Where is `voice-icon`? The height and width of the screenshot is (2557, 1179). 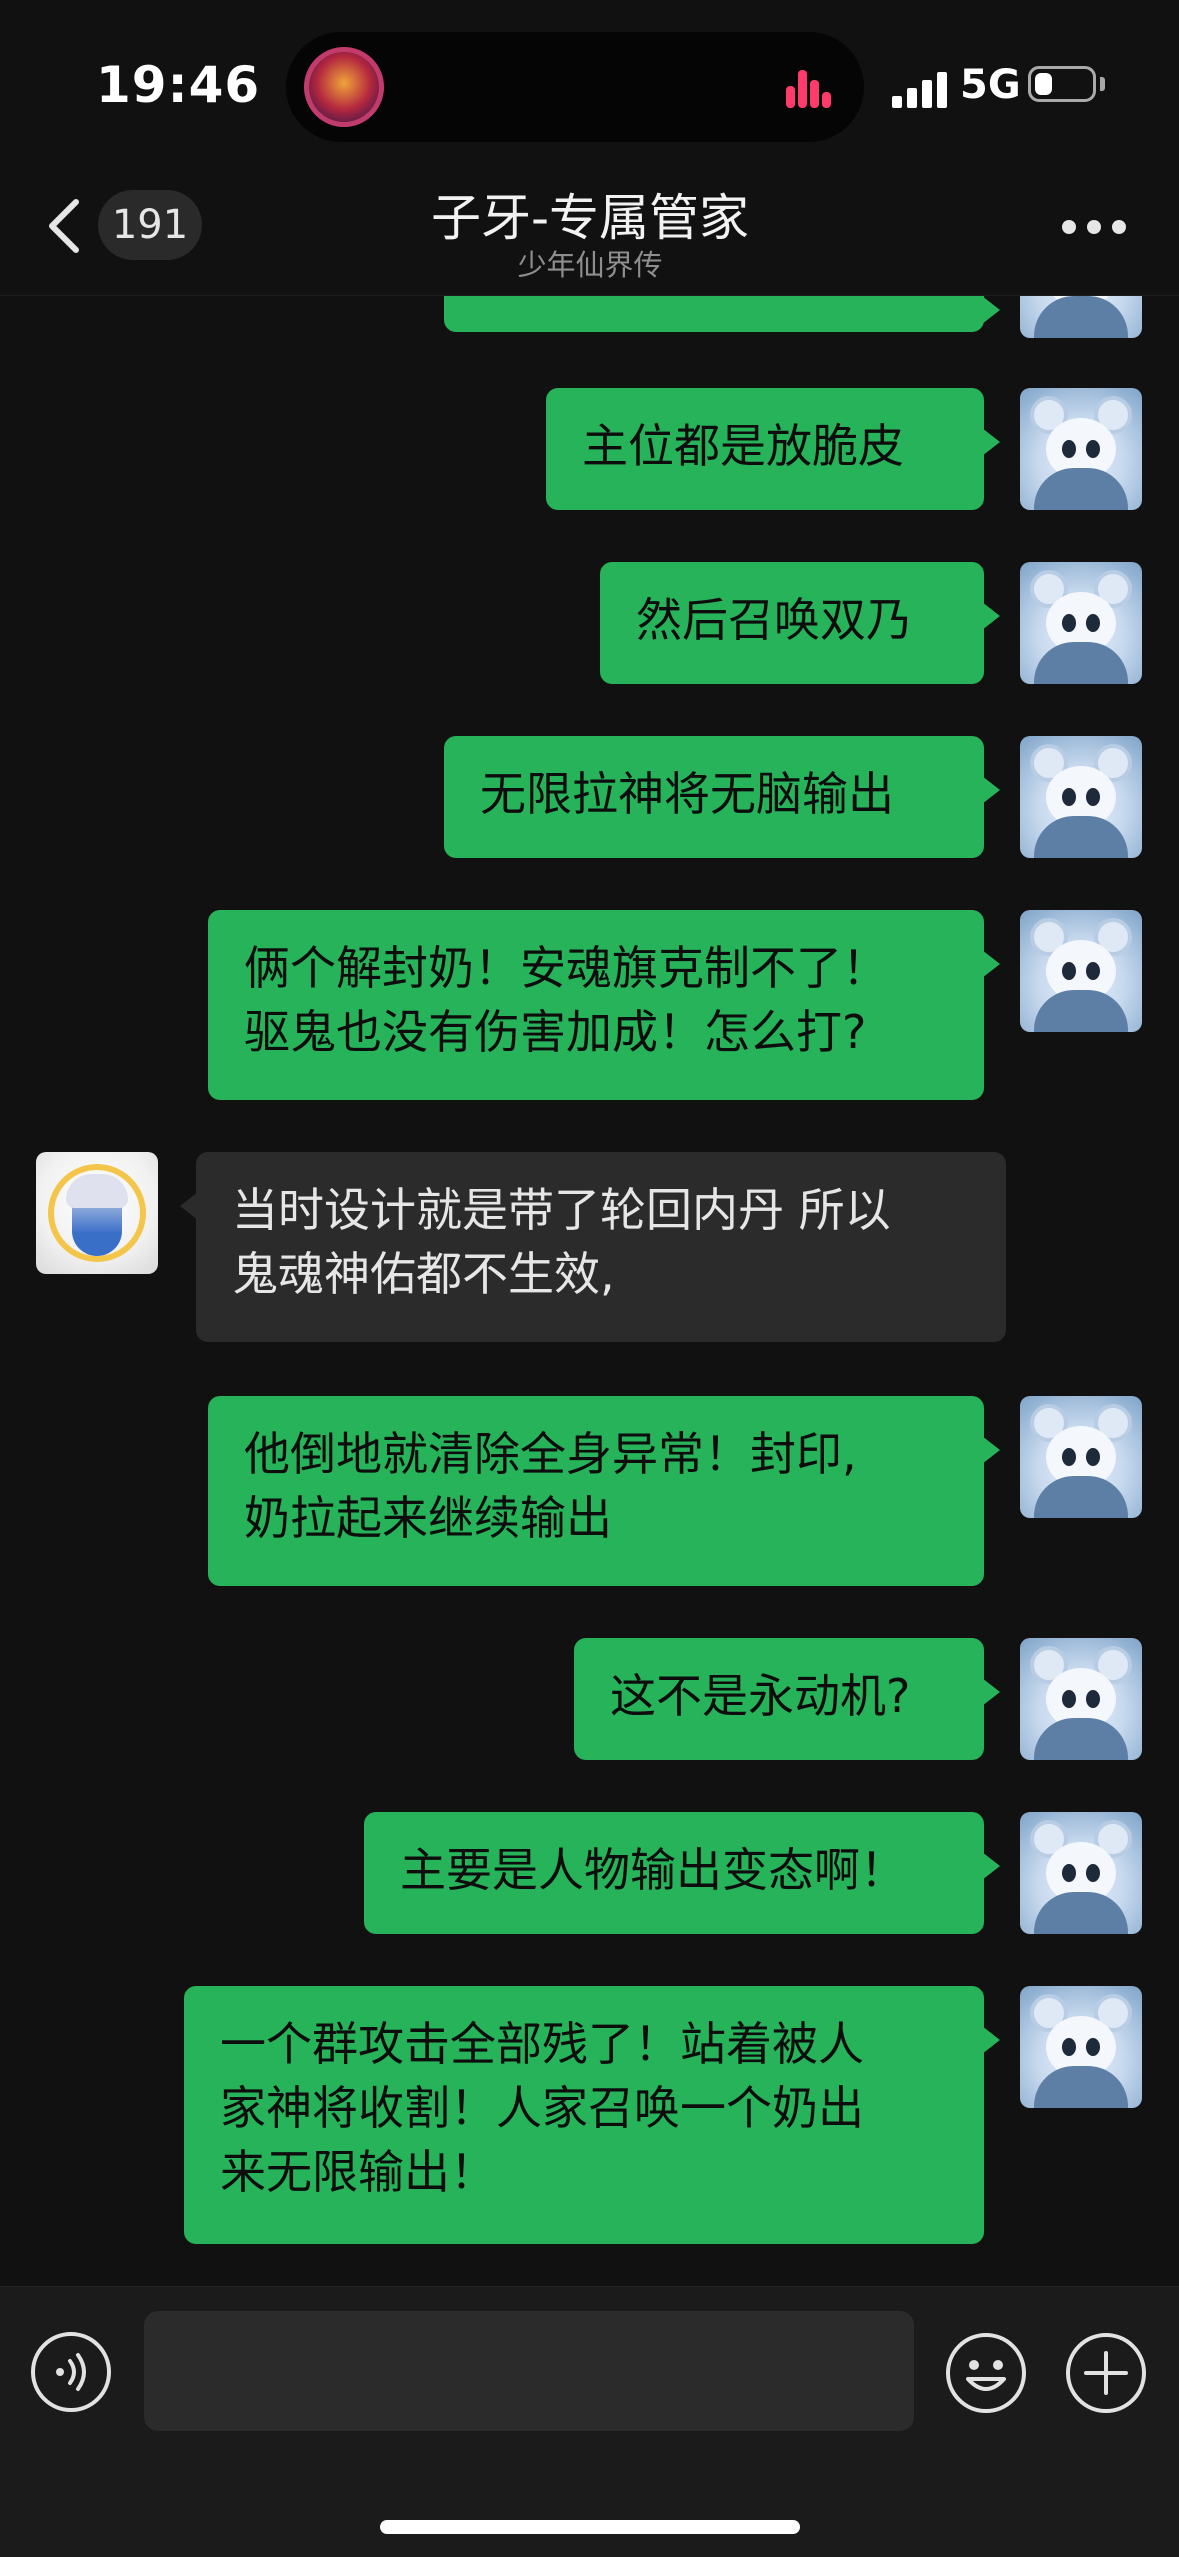 voice-icon is located at coordinates (71, 2372).